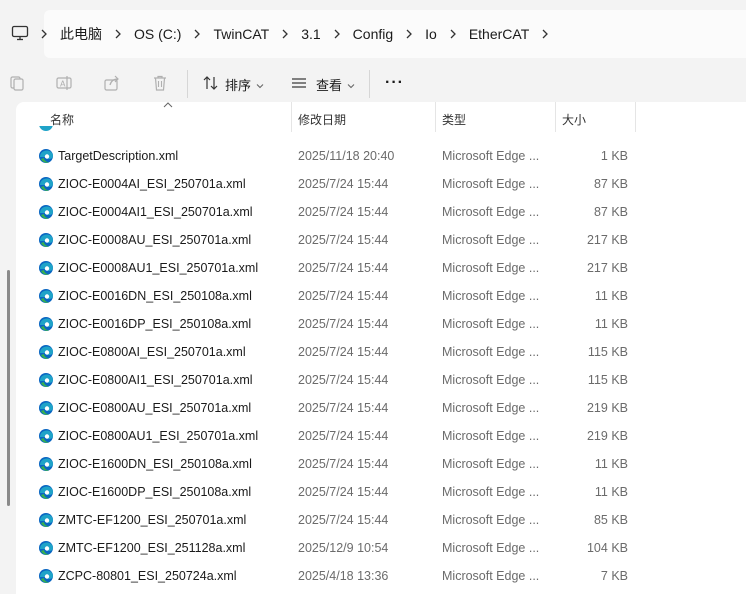 The height and width of the screenshot is (594, 746). What do you see at coordinates (614, 156) in the screenshot?
I see `file-size: 1 KB` at bounding box center [614, 156].